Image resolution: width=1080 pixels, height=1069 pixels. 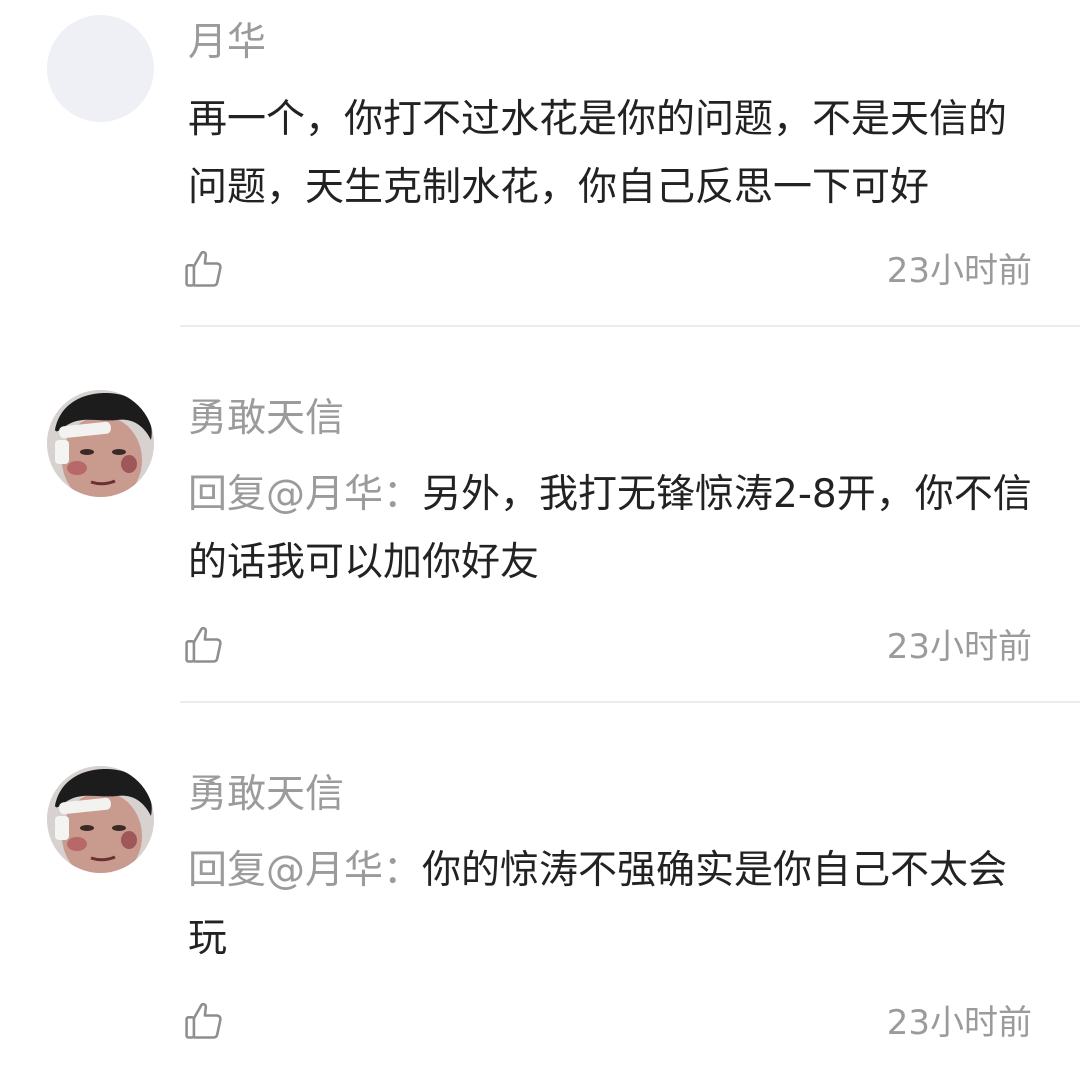 I want to click on comment-text: 再一个，你打不过水花是你的问题，不是天信的问题，天生克制水花，你自己反思一下可好, so click(x=613, y=154).